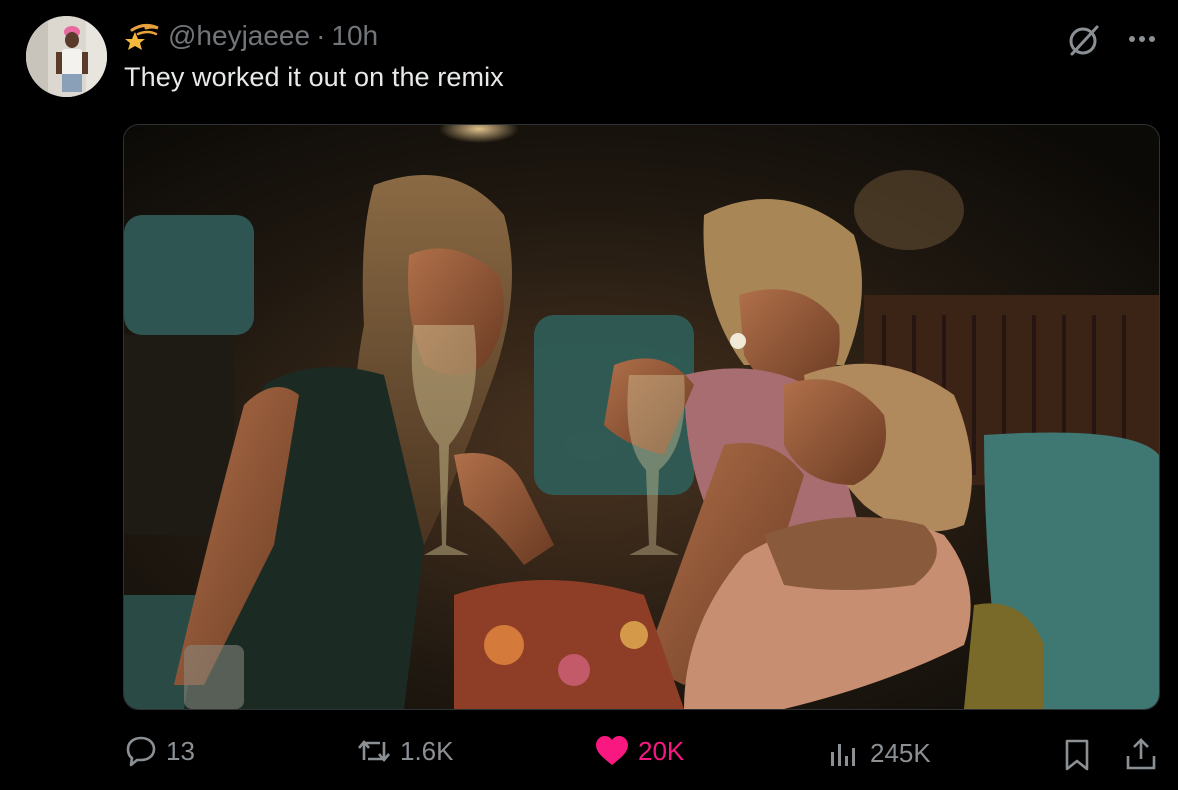  What do you see at coordinates (612, 750) in the screenshot?
I see `heart-icon` at bounding box center [612, 750].